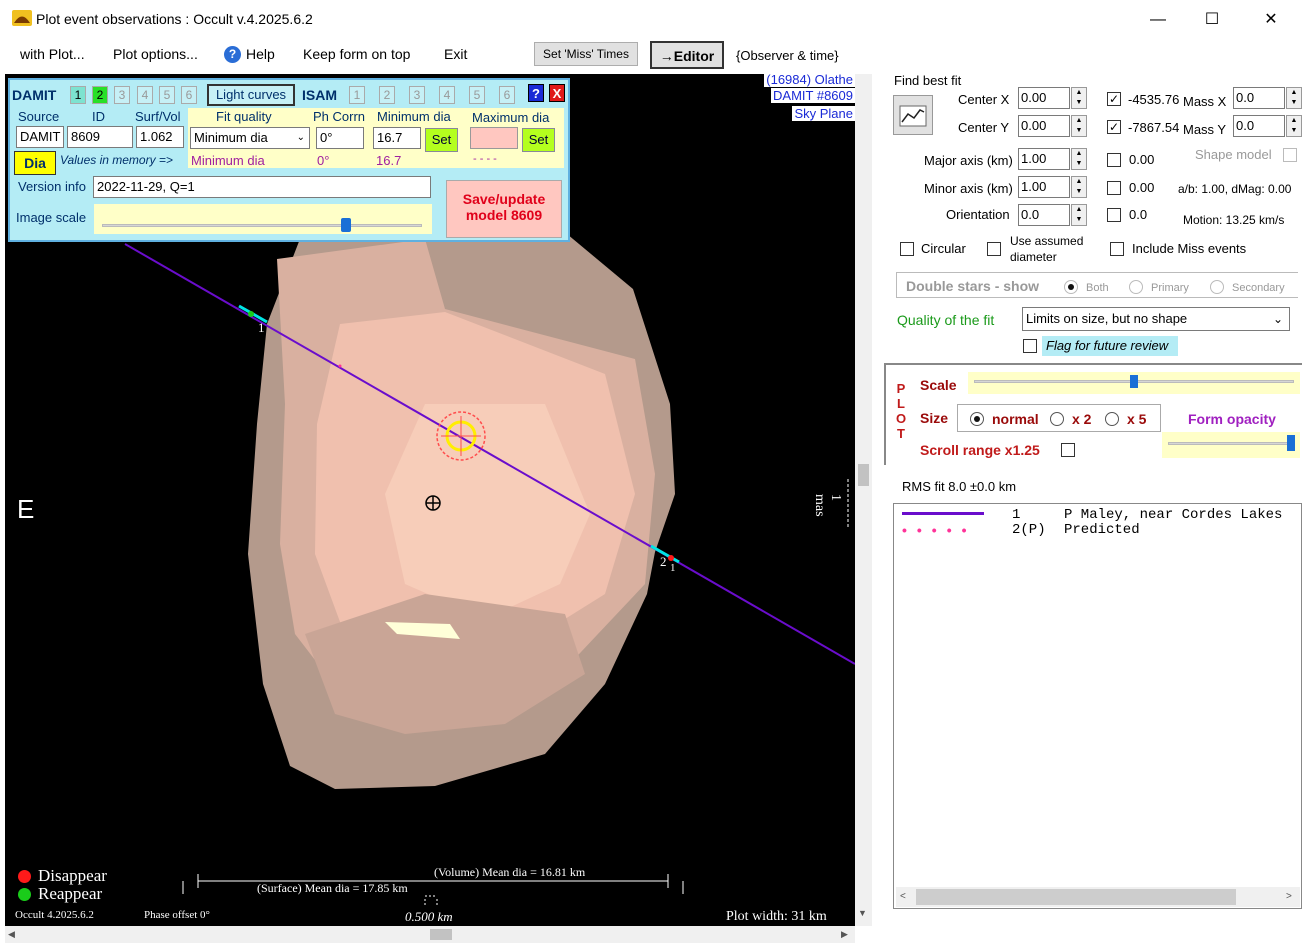  What do you see at coordinates (1079, 98) in the screenshot?
I see `center-x-spinner: ▲ ▼` at bounding box center [1079, 98].